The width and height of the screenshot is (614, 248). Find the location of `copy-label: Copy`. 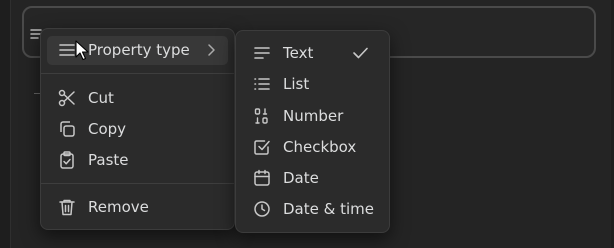

copy-label: Copy is located at coordinates (107, 129).